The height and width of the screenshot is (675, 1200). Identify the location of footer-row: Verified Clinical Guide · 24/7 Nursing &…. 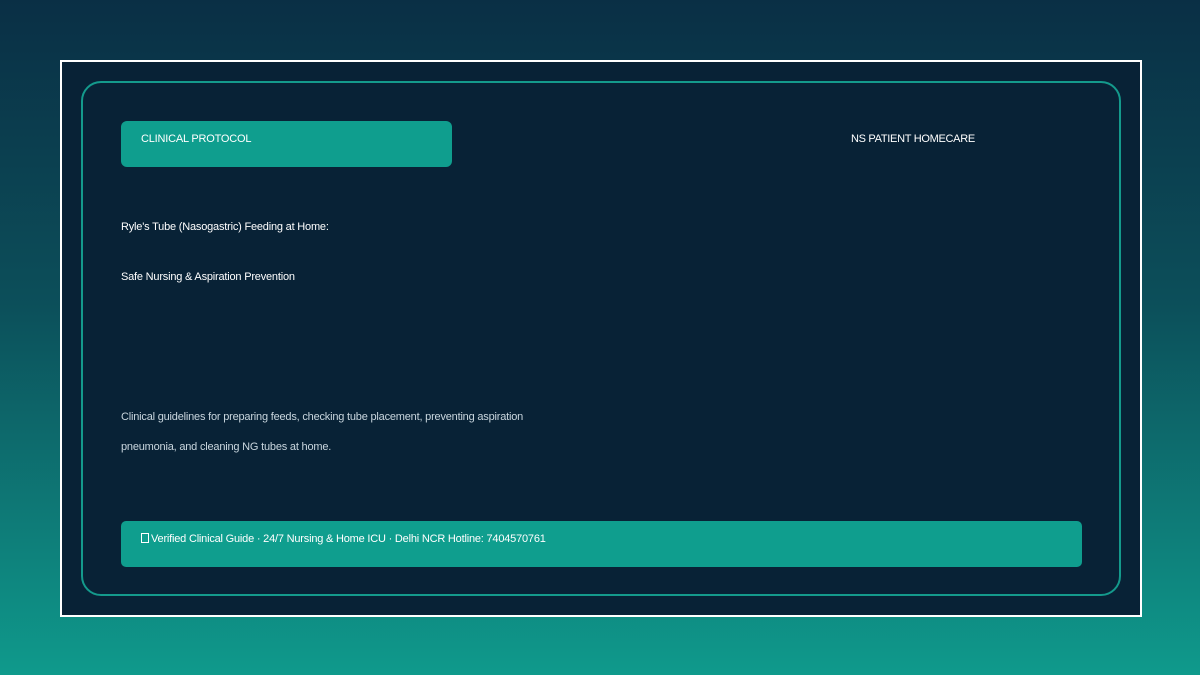
(343, 539).